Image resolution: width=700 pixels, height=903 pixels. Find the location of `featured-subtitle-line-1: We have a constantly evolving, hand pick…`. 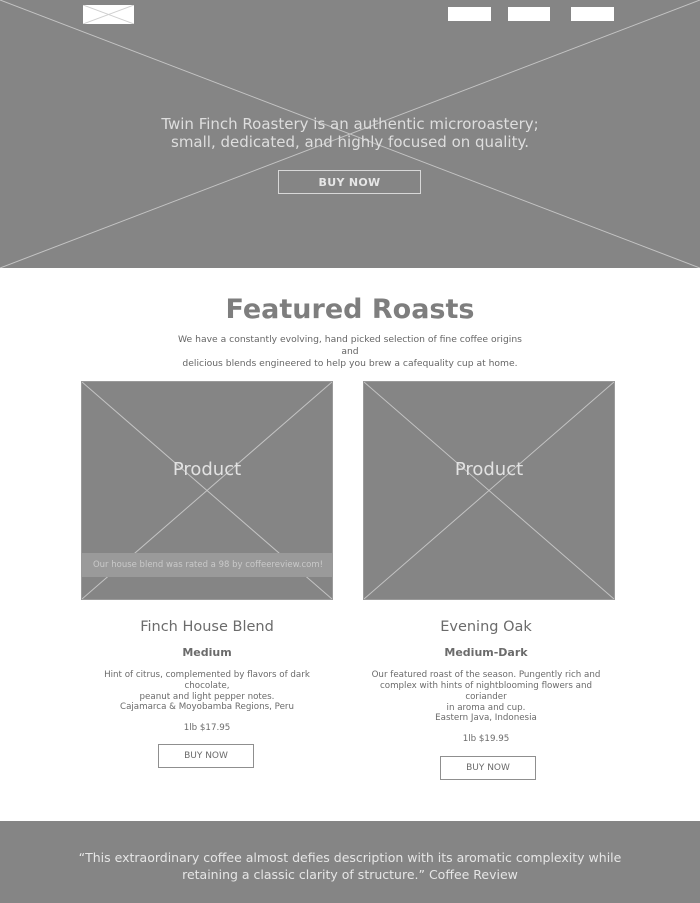

featured-subtitle-line-1: We have a constantly evolving, hand pick… is located at coordinates (350, 345).